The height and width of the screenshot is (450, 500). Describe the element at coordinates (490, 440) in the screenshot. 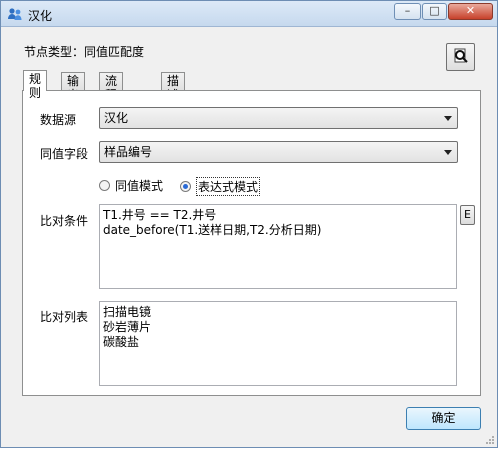

I see `resize-grip-icon` at that location.